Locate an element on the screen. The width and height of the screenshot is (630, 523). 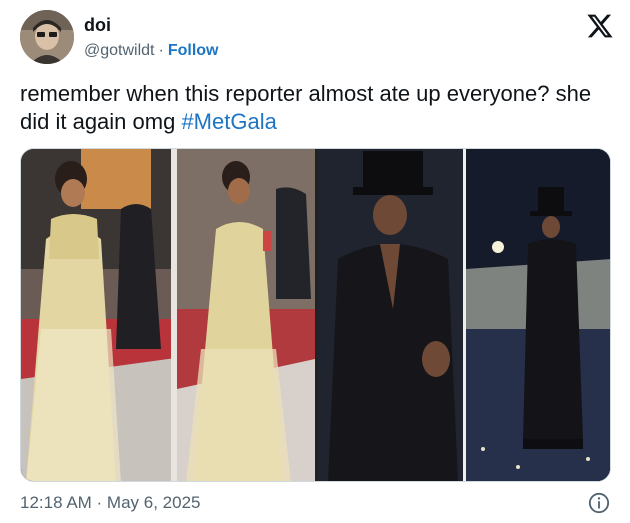
handle-row: @gotwildt · Follow is located at coordinates (151, 51).